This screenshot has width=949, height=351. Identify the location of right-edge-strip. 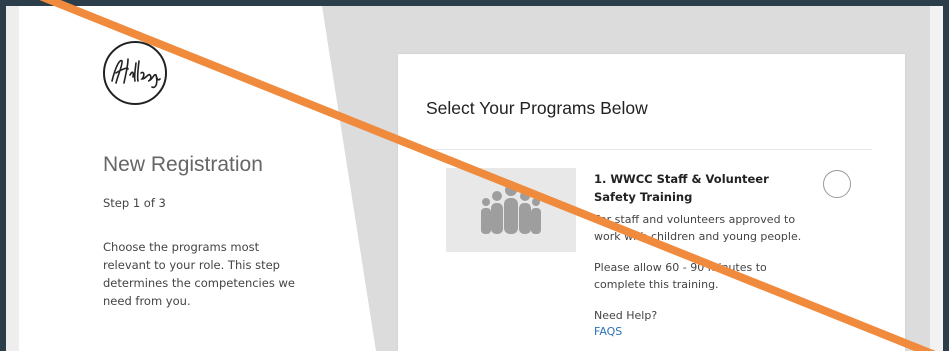
(936, 178).